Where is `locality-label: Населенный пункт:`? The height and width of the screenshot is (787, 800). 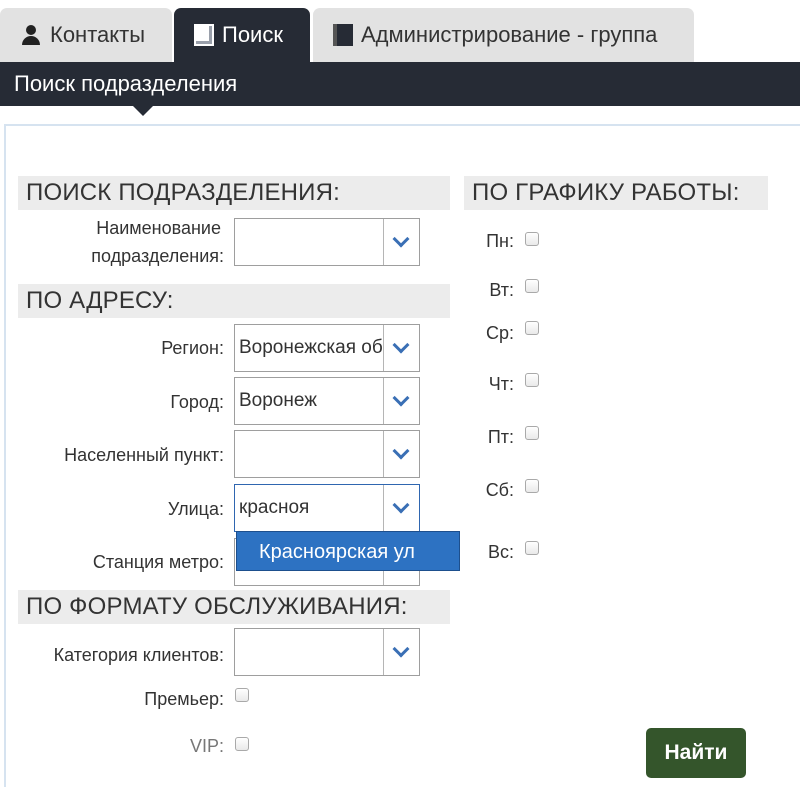 locality-label: Населенный пункт: is located at coordinates (144, 455).